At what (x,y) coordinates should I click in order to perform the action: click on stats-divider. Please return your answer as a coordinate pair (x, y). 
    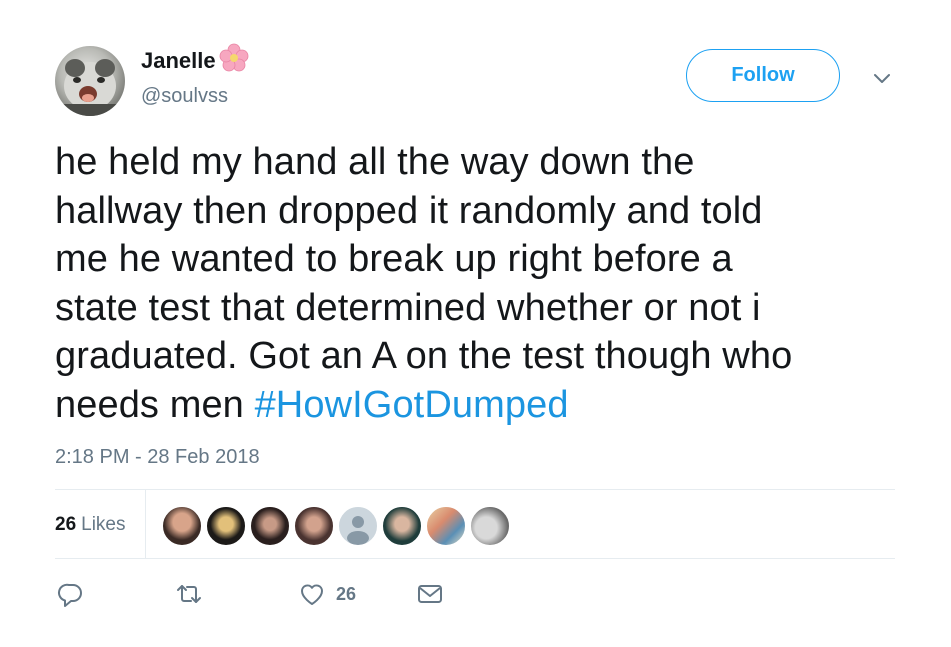
    Looking at the image, I should click on (145, 524).